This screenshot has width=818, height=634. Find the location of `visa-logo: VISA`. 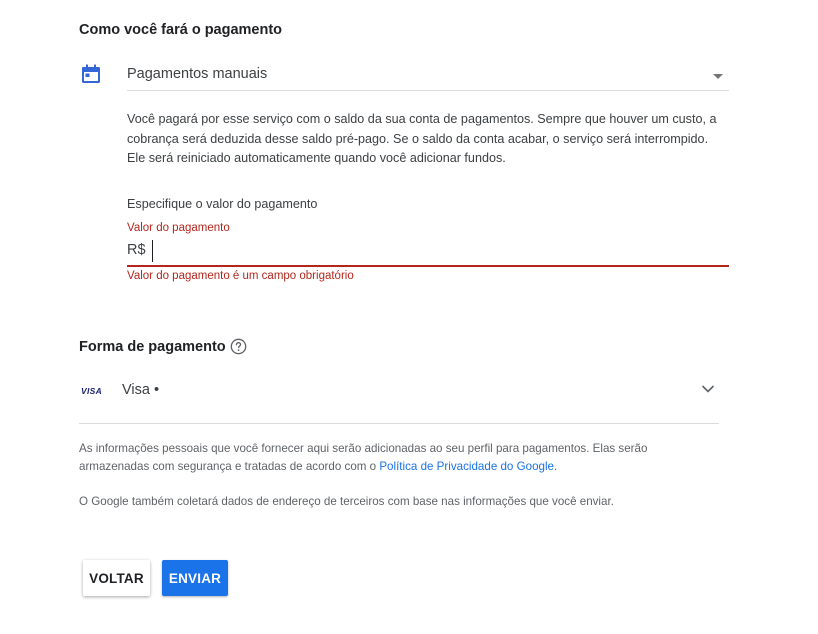

visa-logo: VISA is located at coordinates (92, 391).